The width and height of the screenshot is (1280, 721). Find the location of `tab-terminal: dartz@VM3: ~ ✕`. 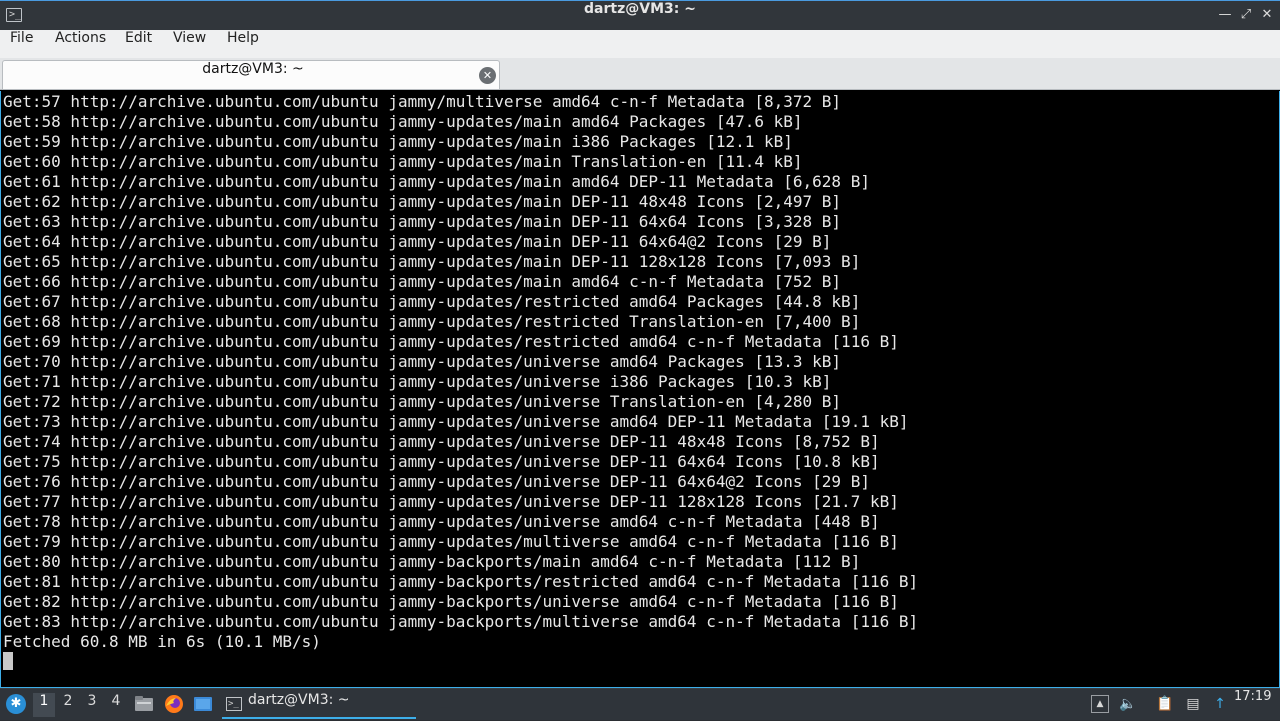

tab-terminal: dartz@VM3: ~ ✕ is located at coordinates (251, 74).